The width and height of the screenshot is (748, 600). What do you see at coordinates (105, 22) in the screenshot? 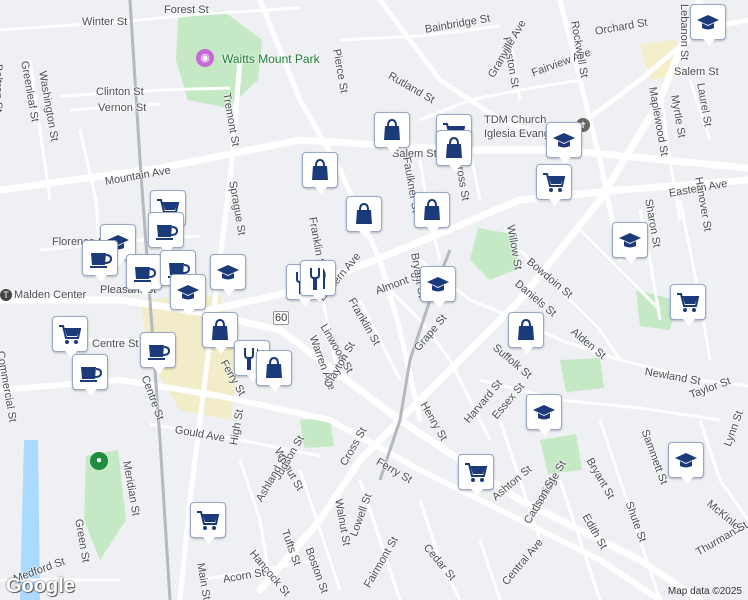
I see `street-label: Winter St` at bounding box center [105, 22].